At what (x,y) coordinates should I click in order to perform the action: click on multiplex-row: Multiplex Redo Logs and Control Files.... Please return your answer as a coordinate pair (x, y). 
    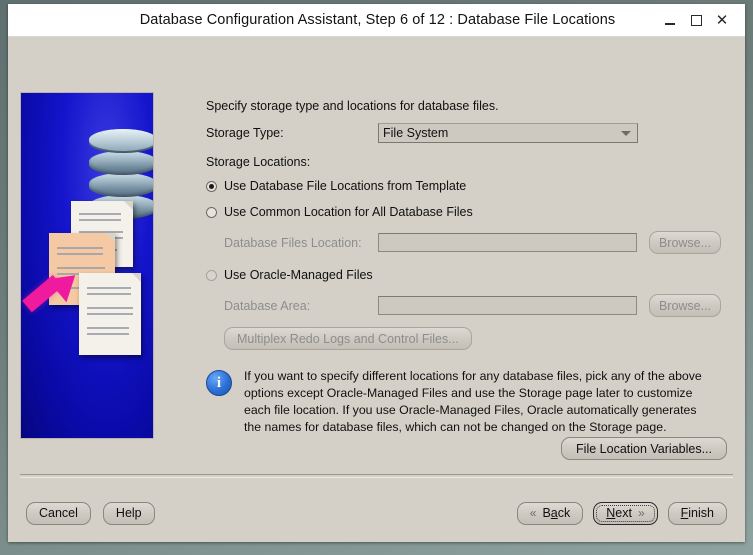
    Looking at the image, I should click on (472, 338).